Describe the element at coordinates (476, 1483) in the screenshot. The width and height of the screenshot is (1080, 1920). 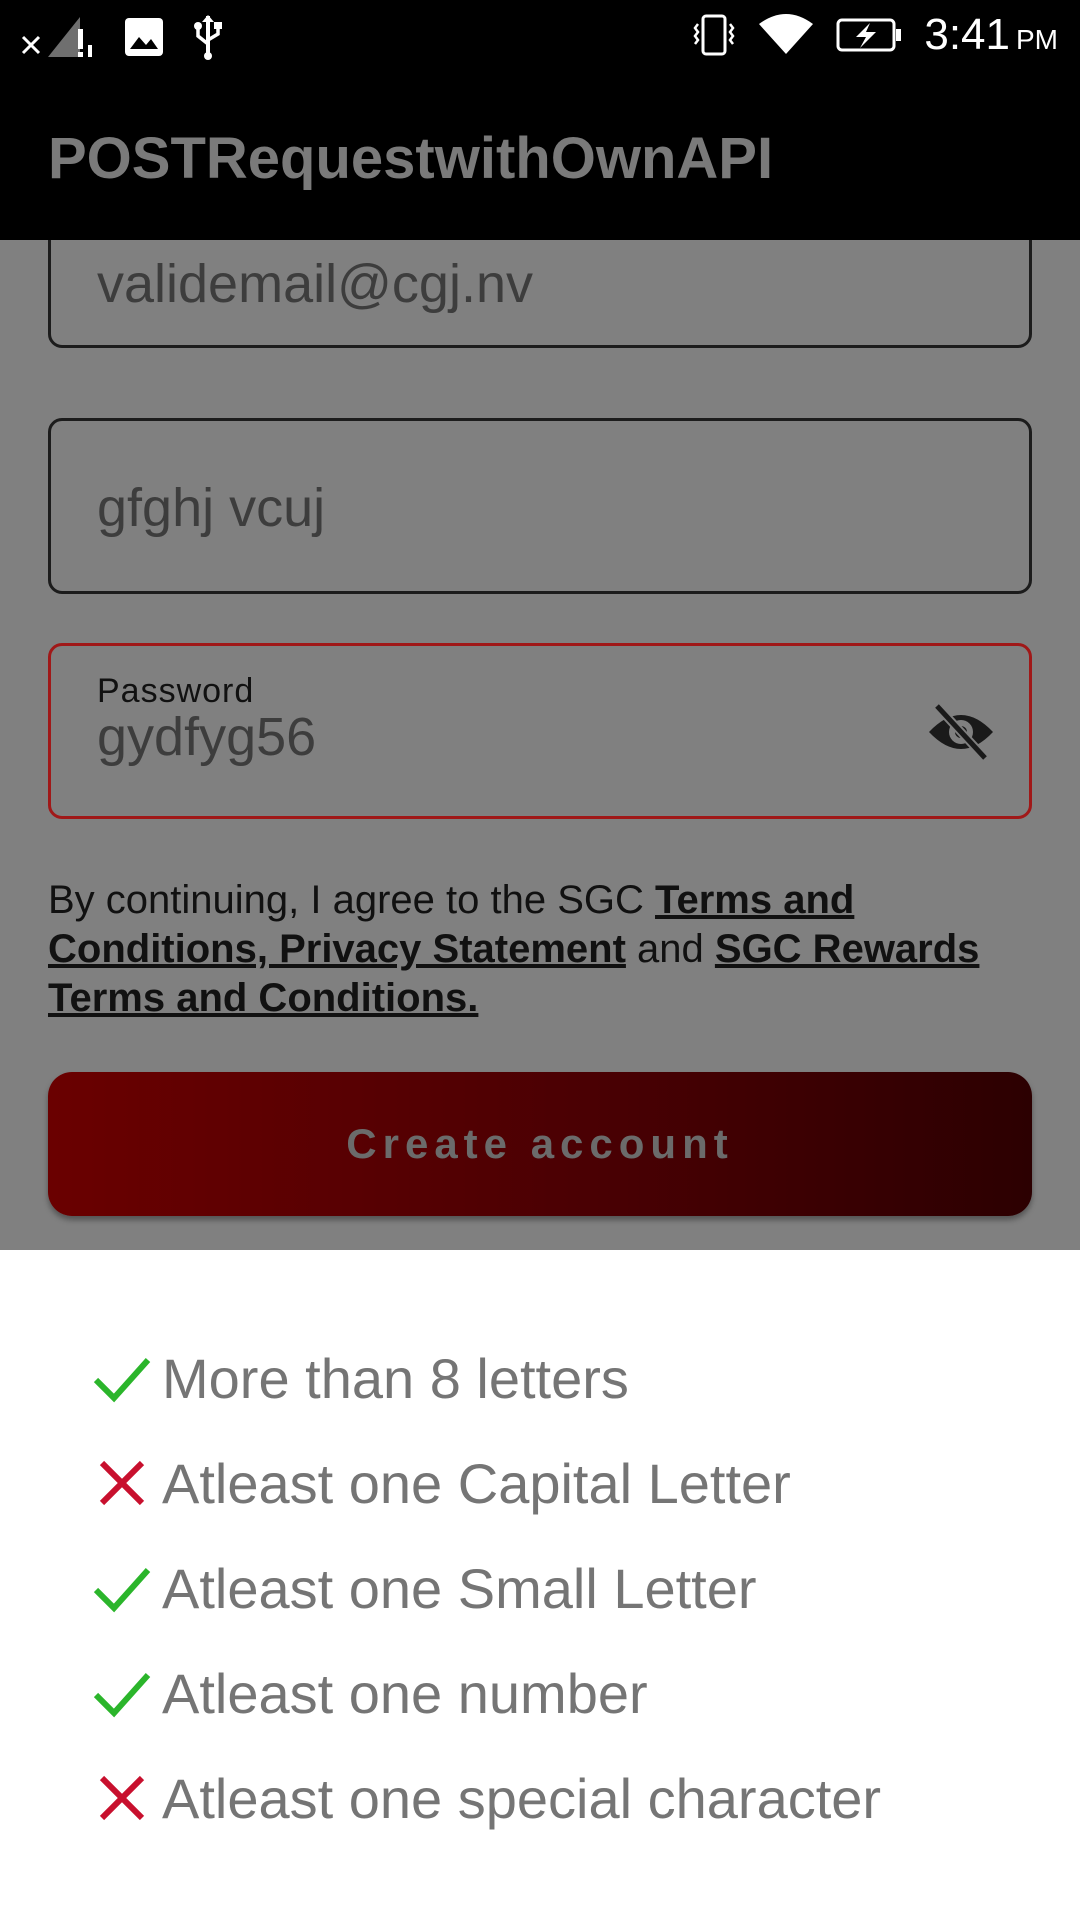
I see `rule-text: Atleast one Capital Letter` at that location.